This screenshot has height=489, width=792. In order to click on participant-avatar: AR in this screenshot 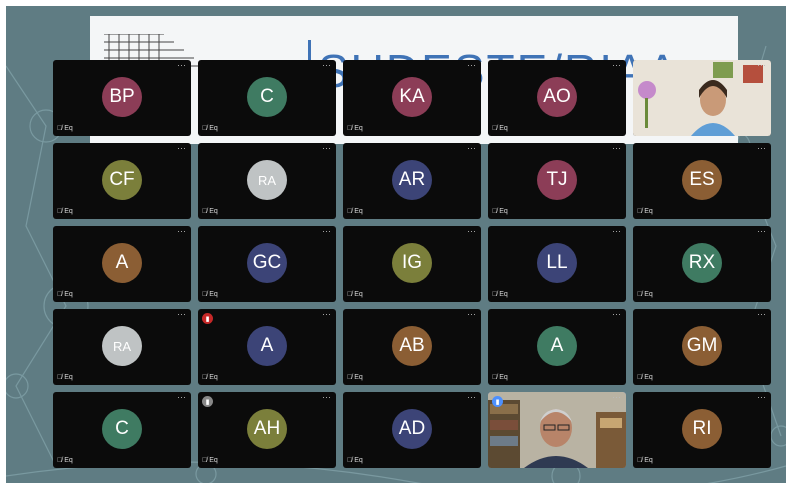, I will do `click(412, 180)`.